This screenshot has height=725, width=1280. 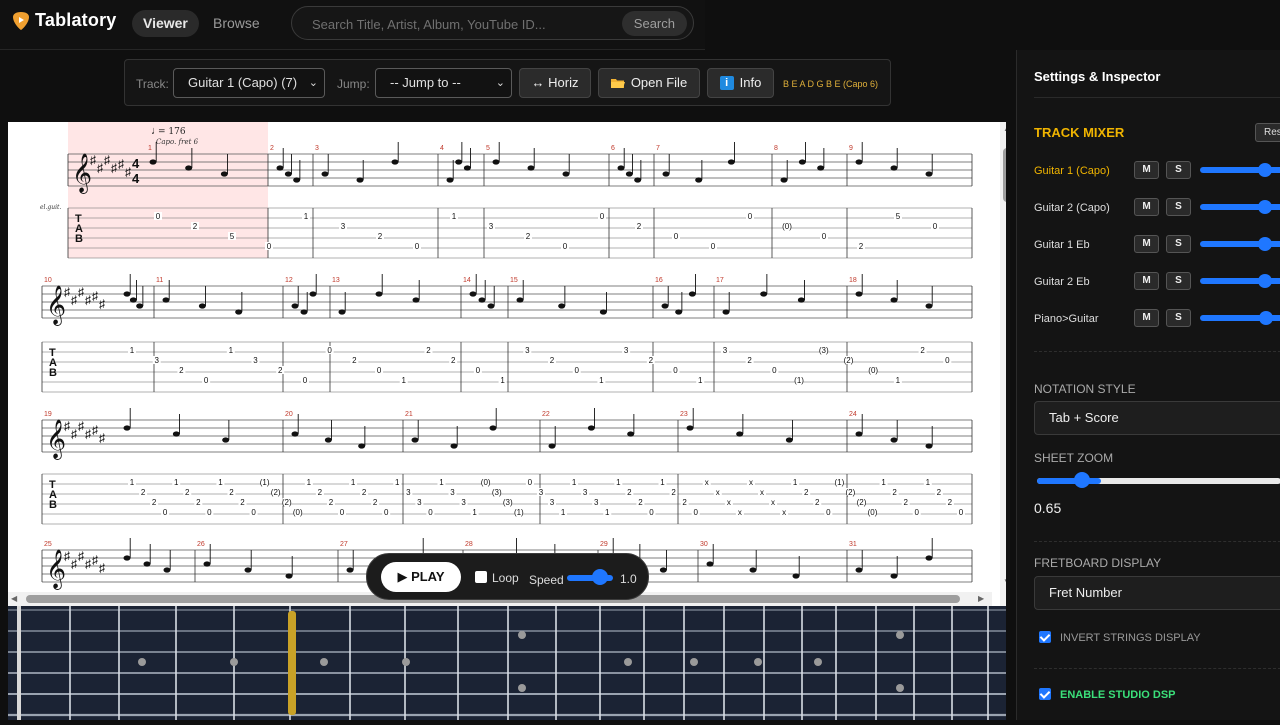 I want to click on fret-inlay-dot, so click(x=758, y=662).